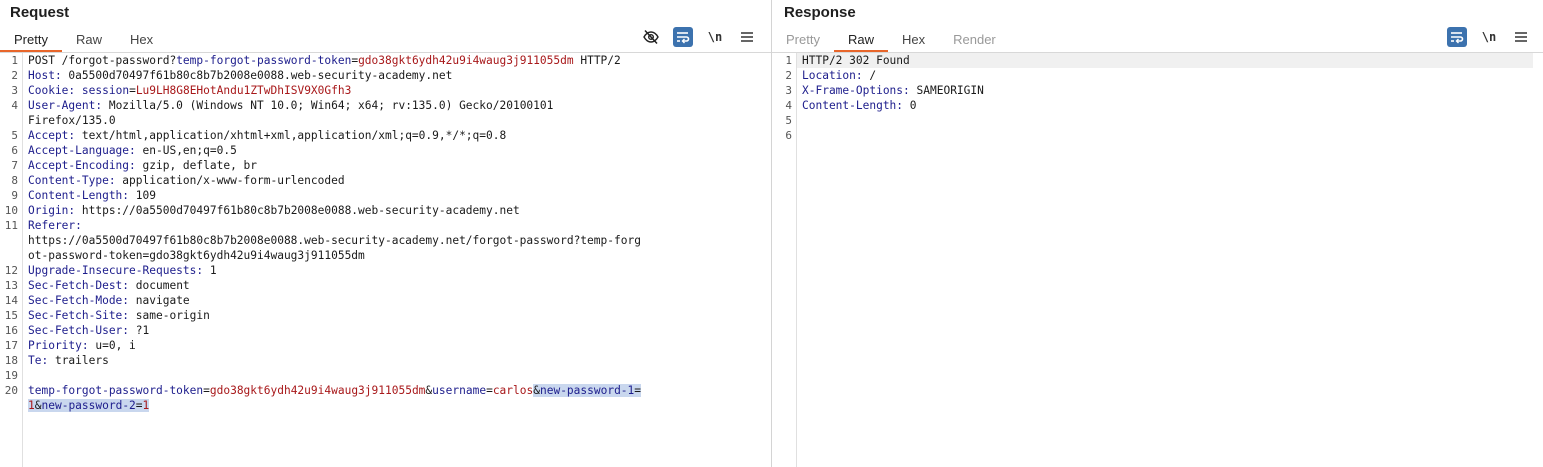 Image resolution: width=1543 pixels, height=467 pixels. What do you see at coordinates (385, 330) in the screenshot?
I see `code-line: 16 Sec-Fetch-User: ?1` at bounding box center [385, 330].